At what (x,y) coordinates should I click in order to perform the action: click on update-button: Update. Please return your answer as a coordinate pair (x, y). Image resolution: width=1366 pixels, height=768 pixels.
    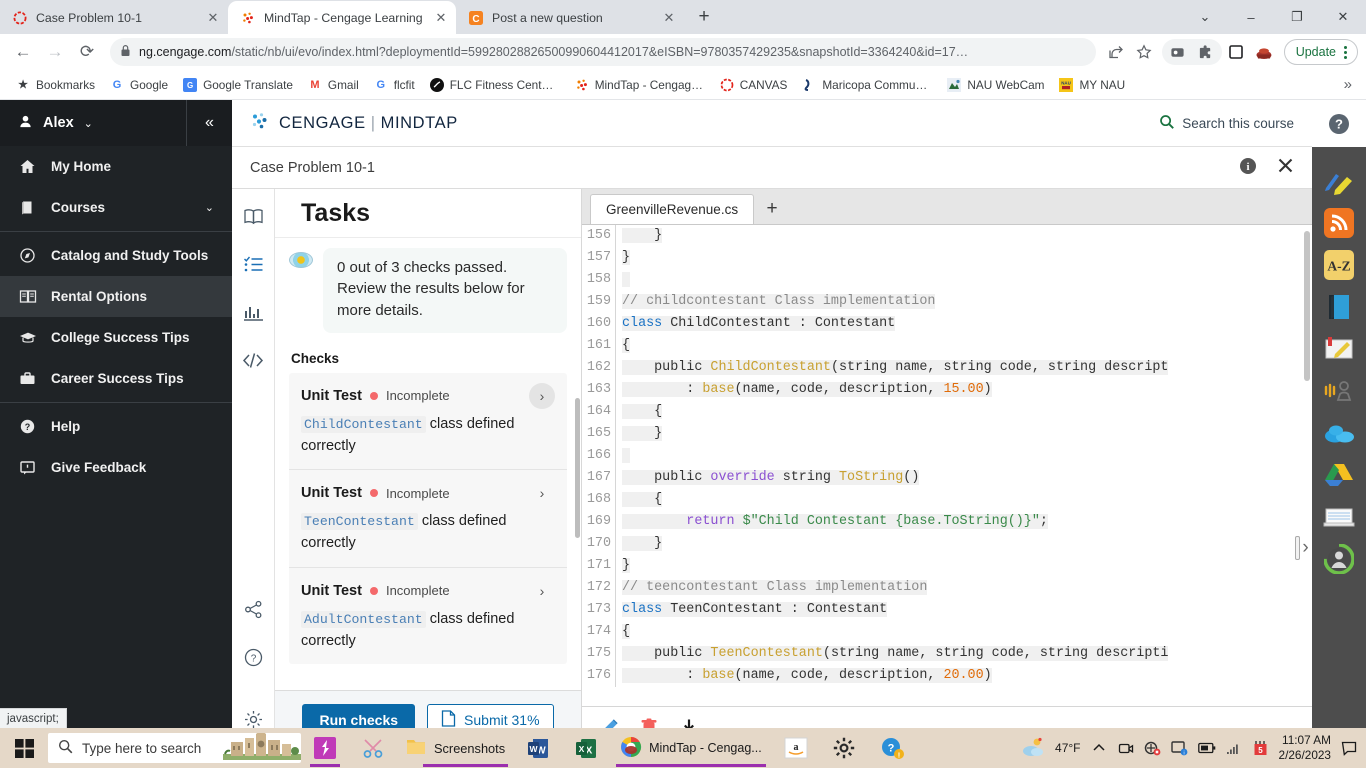
    Looking at the image, I should click on (1320, 52).